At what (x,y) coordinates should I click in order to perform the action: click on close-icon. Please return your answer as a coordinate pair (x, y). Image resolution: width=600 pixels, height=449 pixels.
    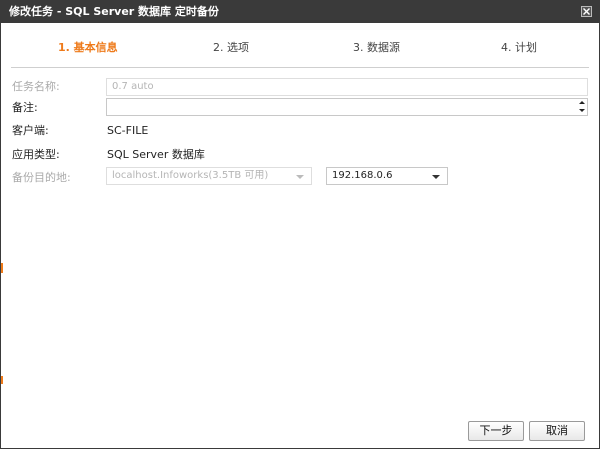
    Looking at the image, I should click on (586, 11).